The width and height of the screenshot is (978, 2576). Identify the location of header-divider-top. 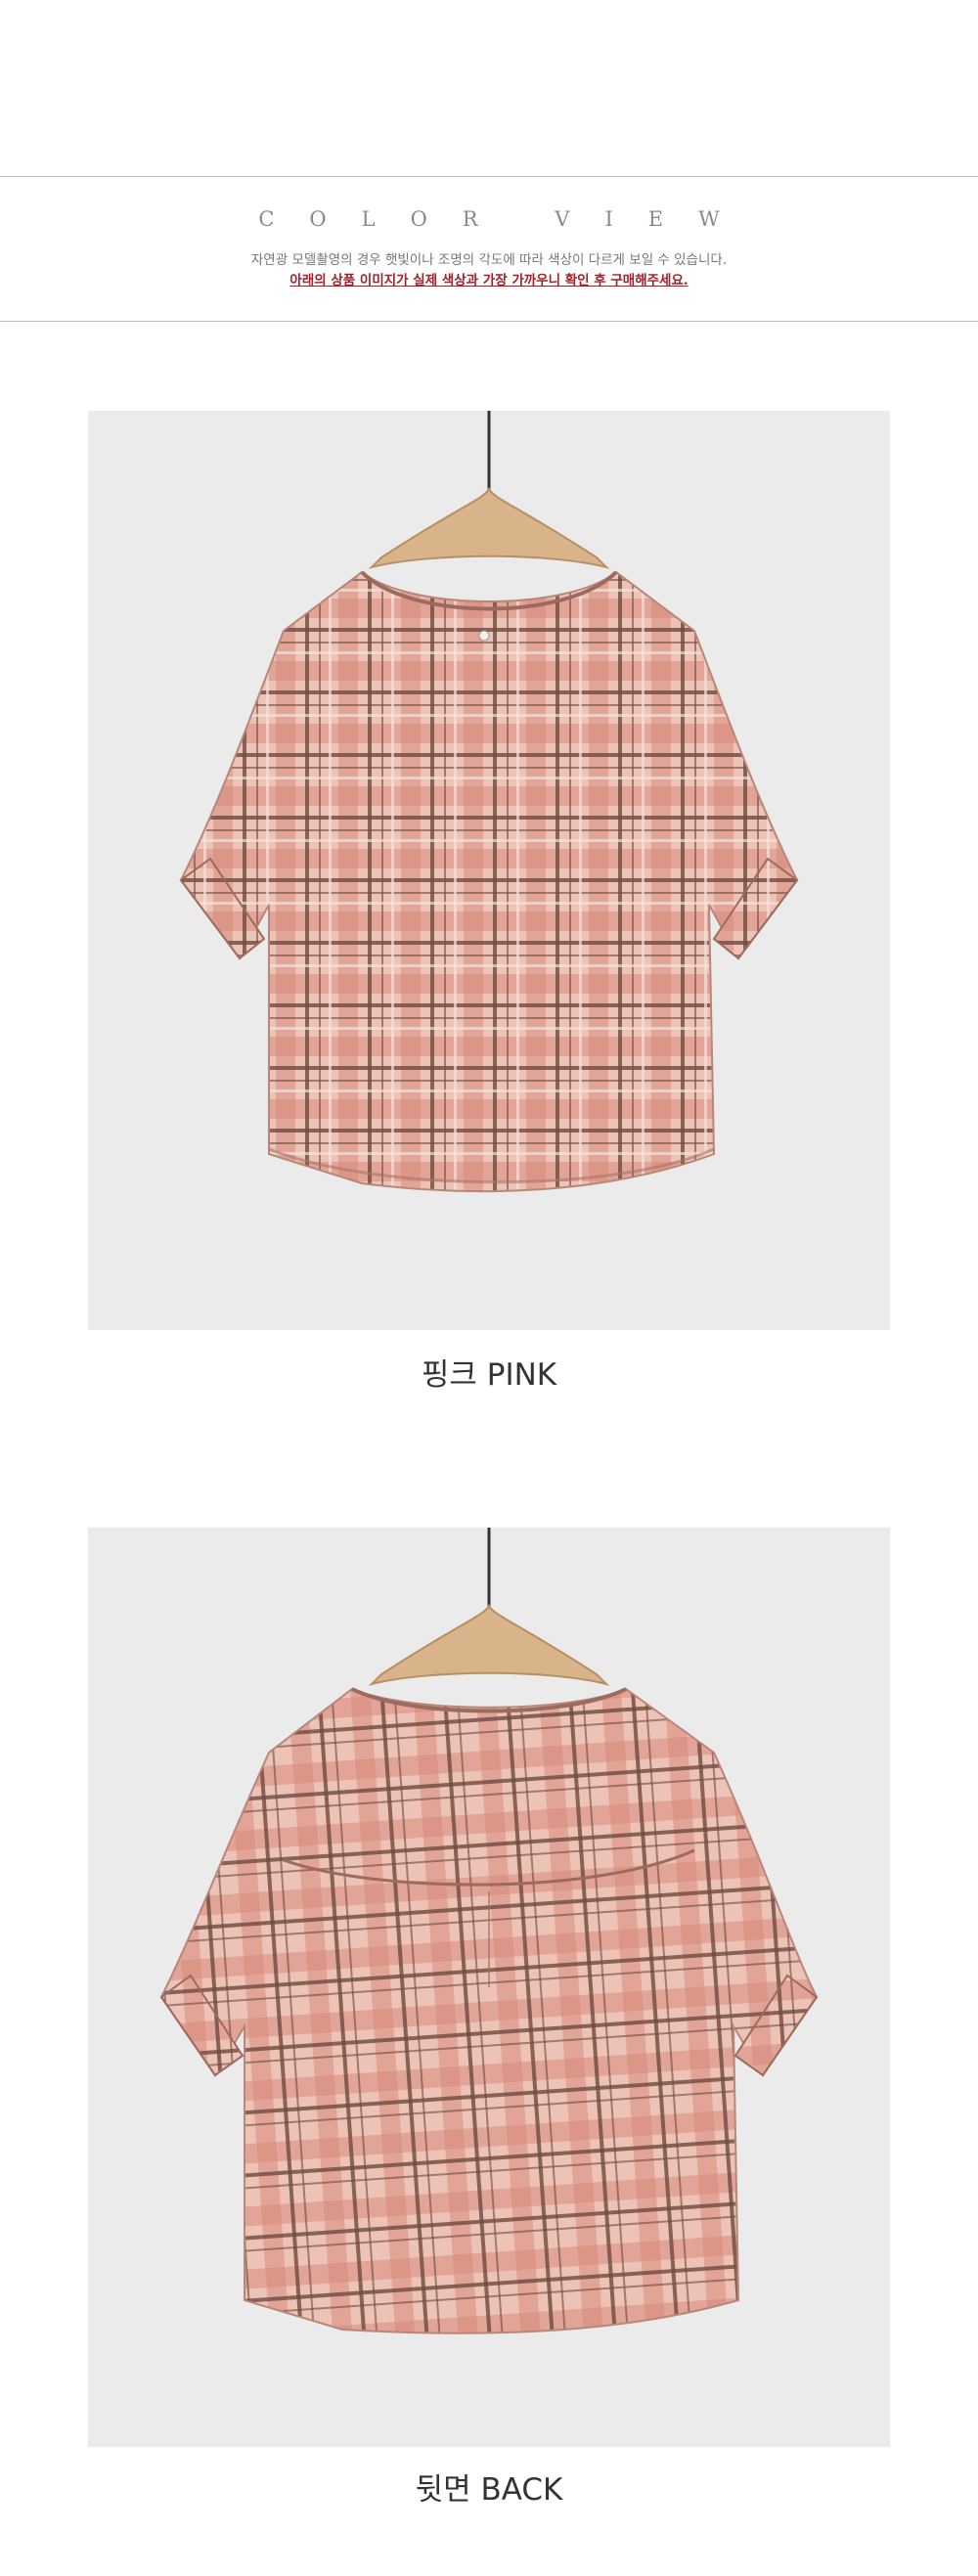
(489, 176).